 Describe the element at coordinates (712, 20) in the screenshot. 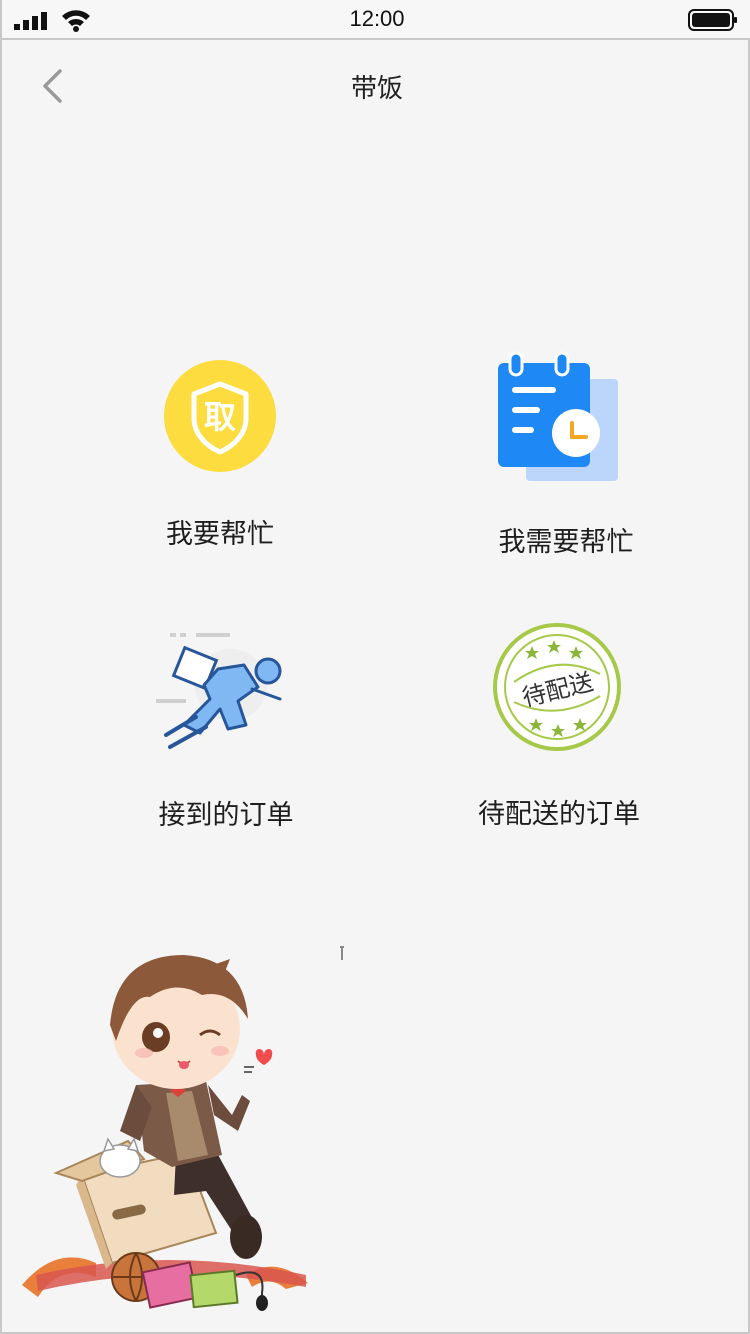

I see `battery-icon` at that location.